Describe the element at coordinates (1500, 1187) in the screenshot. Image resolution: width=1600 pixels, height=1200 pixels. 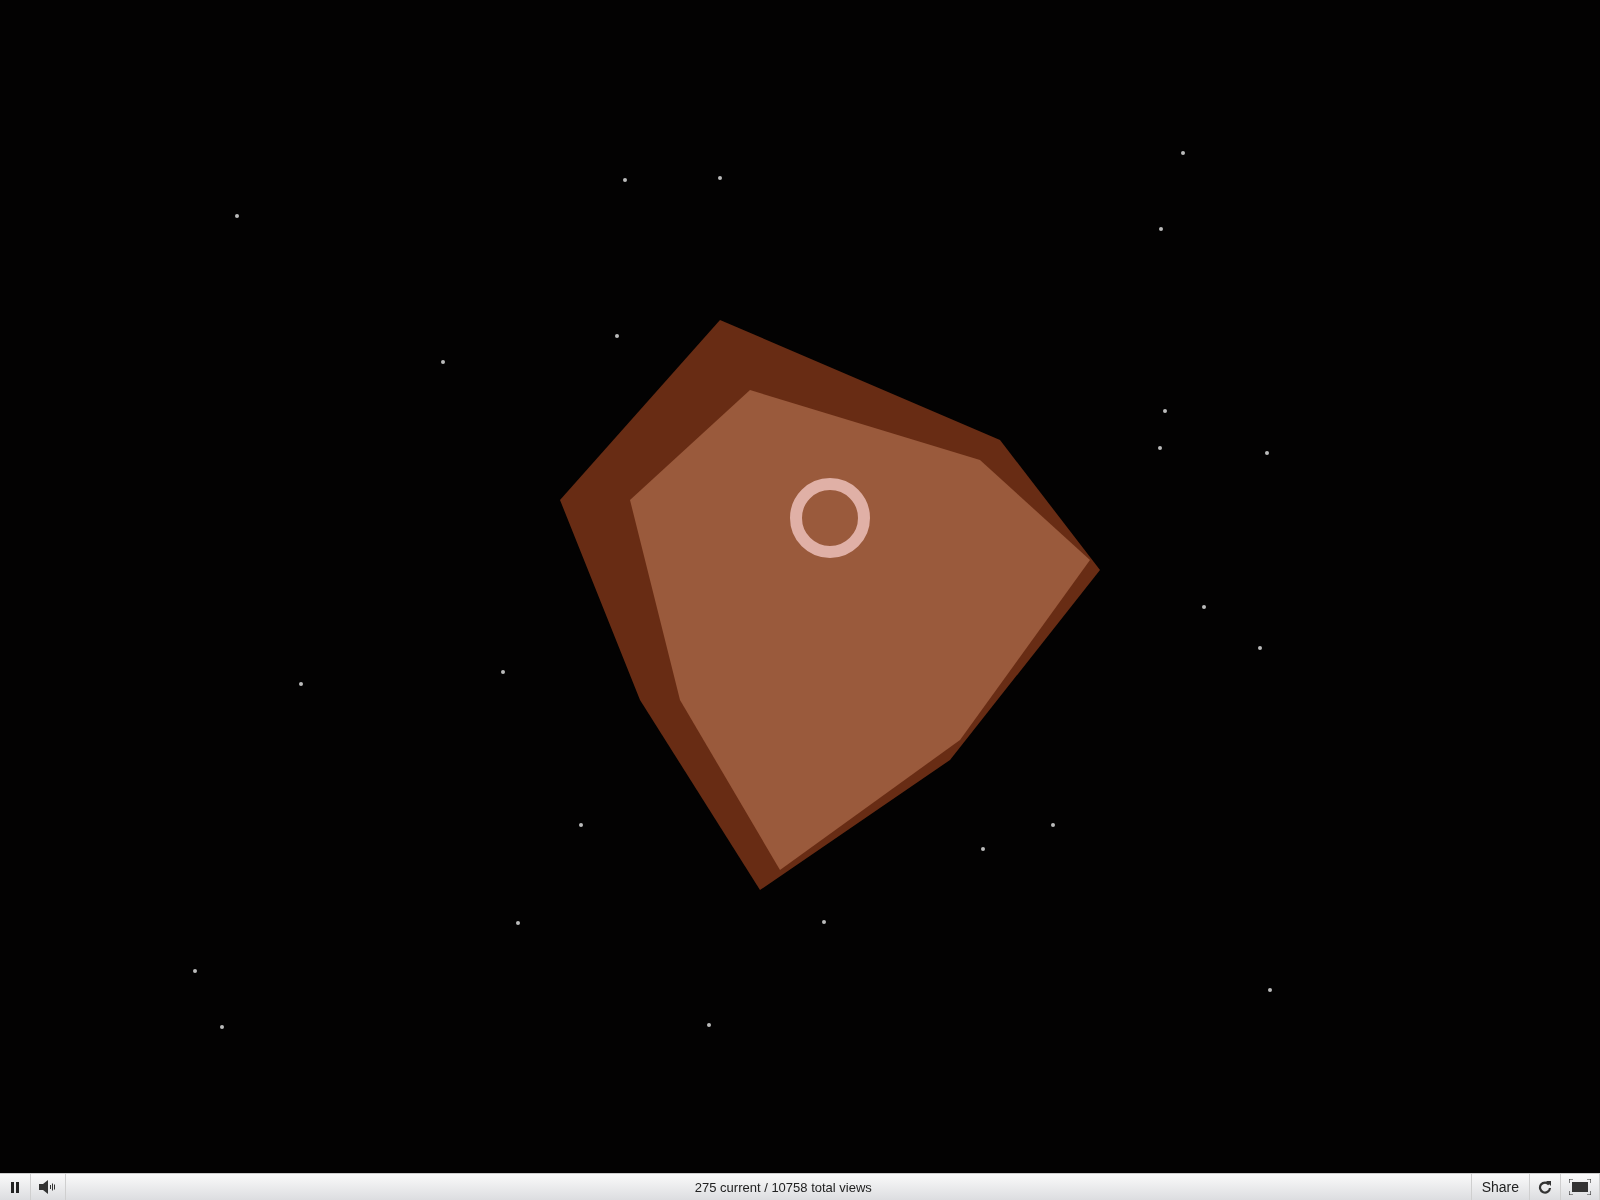
I see `share-button: Share` at that location.